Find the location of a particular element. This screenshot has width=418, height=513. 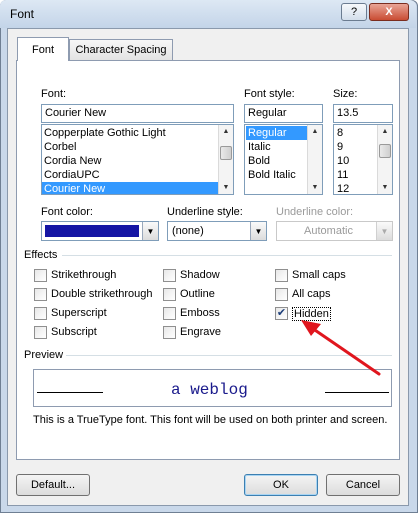

small-caps-label: Small caps is located at coordinates (319, 275).